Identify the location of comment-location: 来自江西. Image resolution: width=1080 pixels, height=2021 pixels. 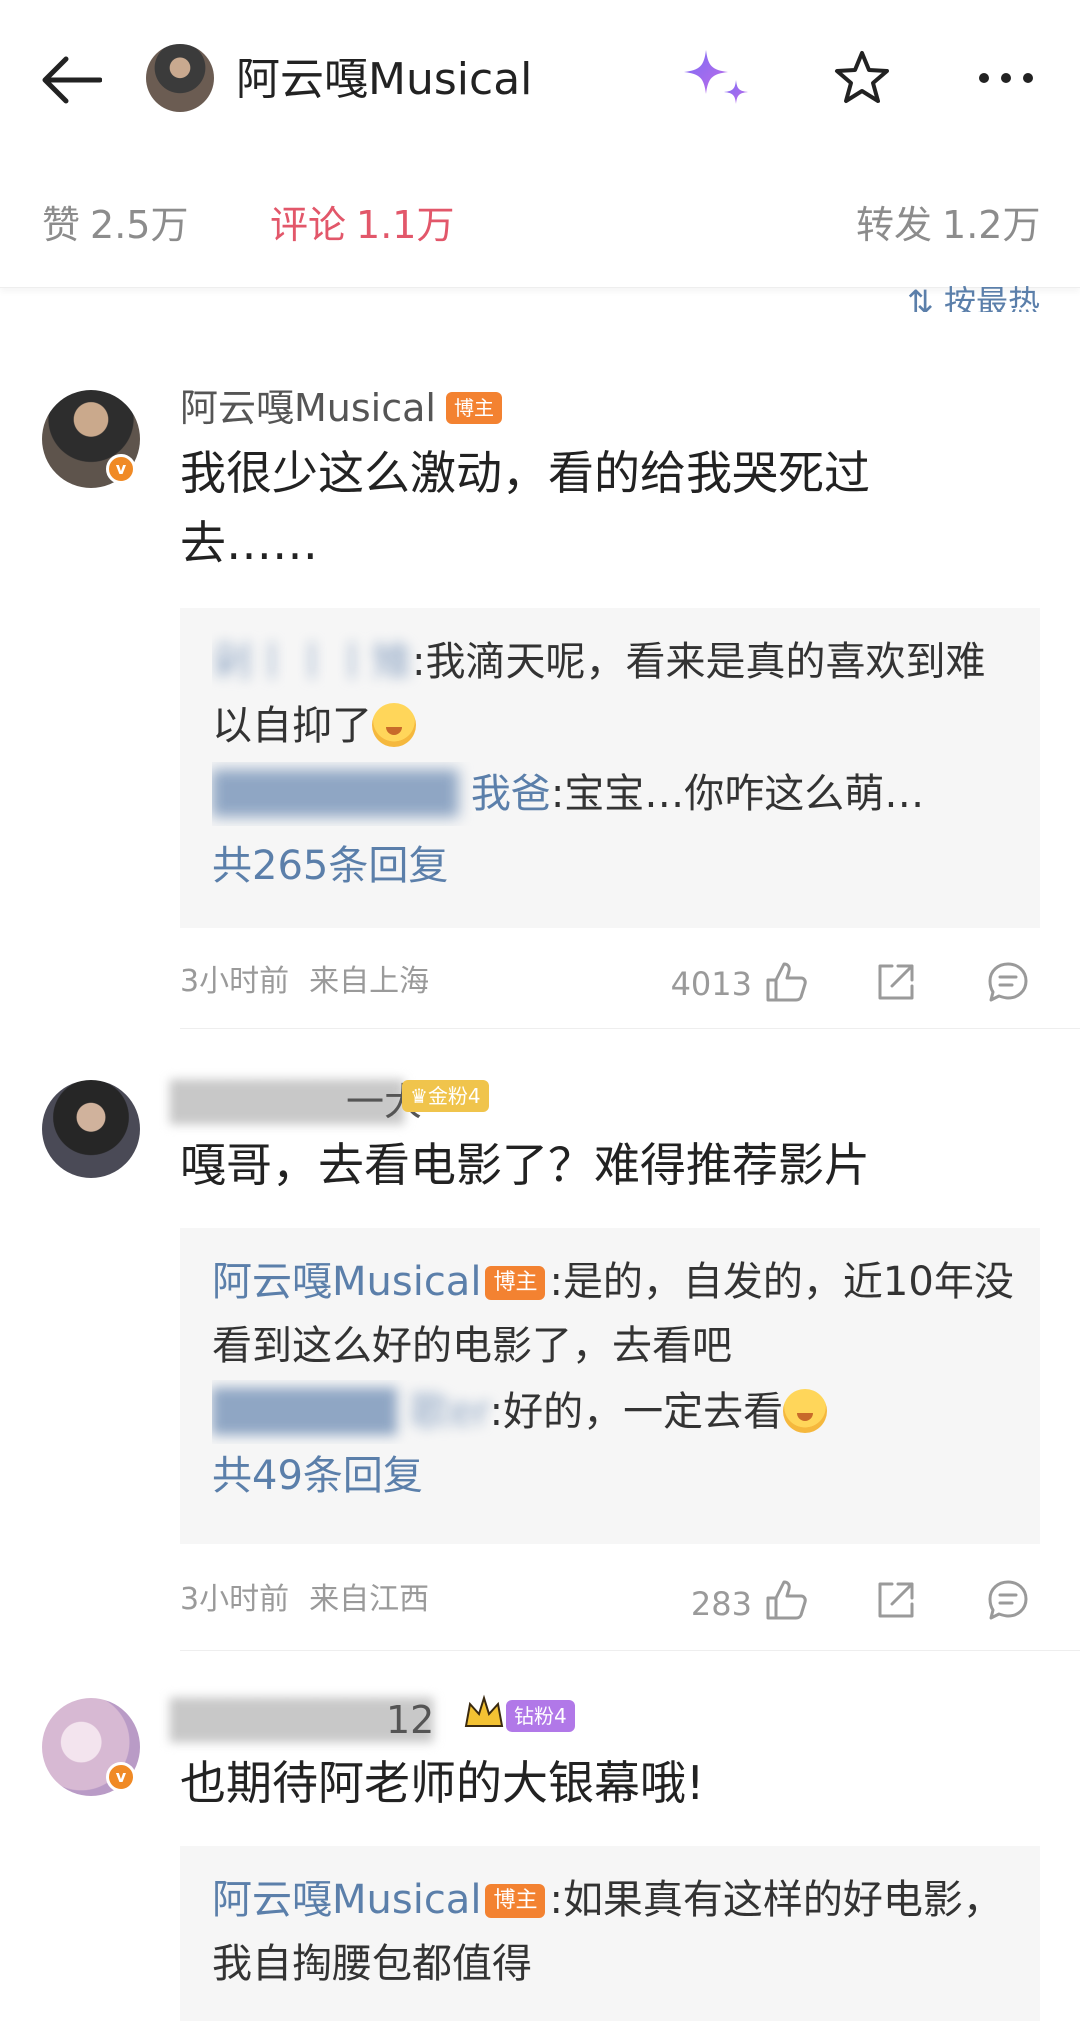
(369, 1599).